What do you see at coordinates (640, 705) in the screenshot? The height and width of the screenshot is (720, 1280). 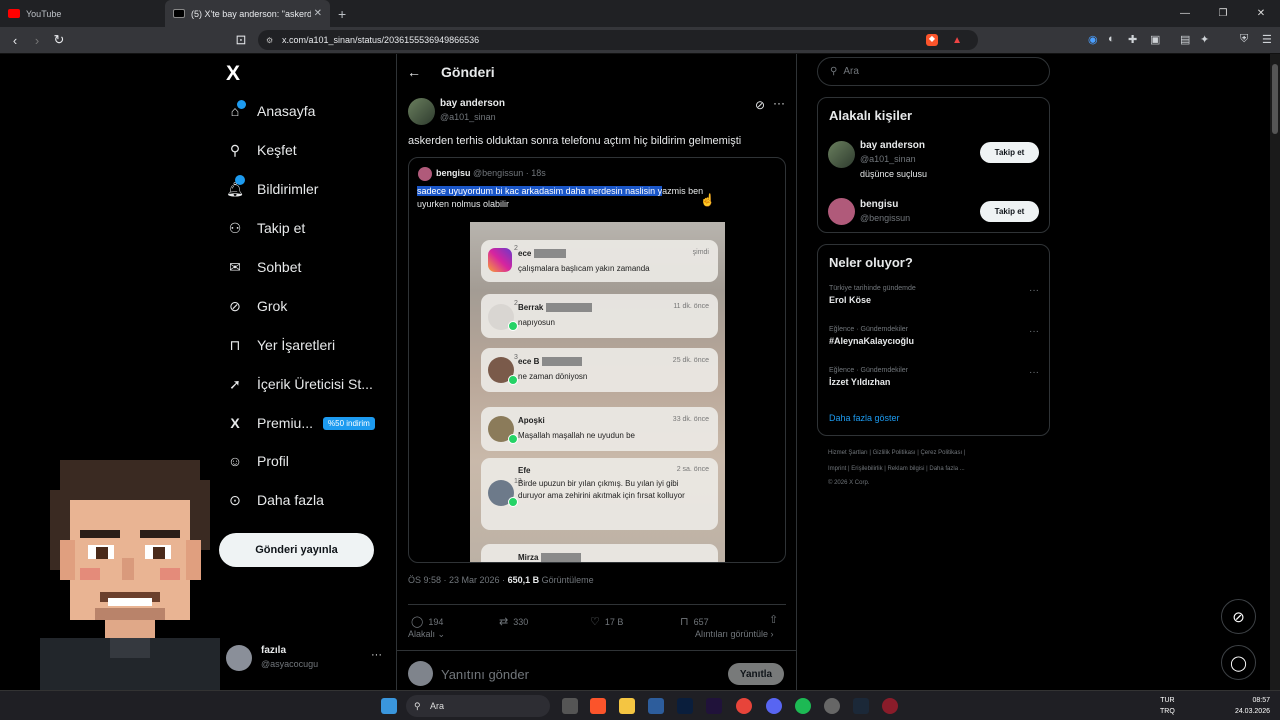 I see `windows-taskbar: ⚲ Ara TUR TRQ 08:57 24.03.2026` at bounding box center [640, 705].